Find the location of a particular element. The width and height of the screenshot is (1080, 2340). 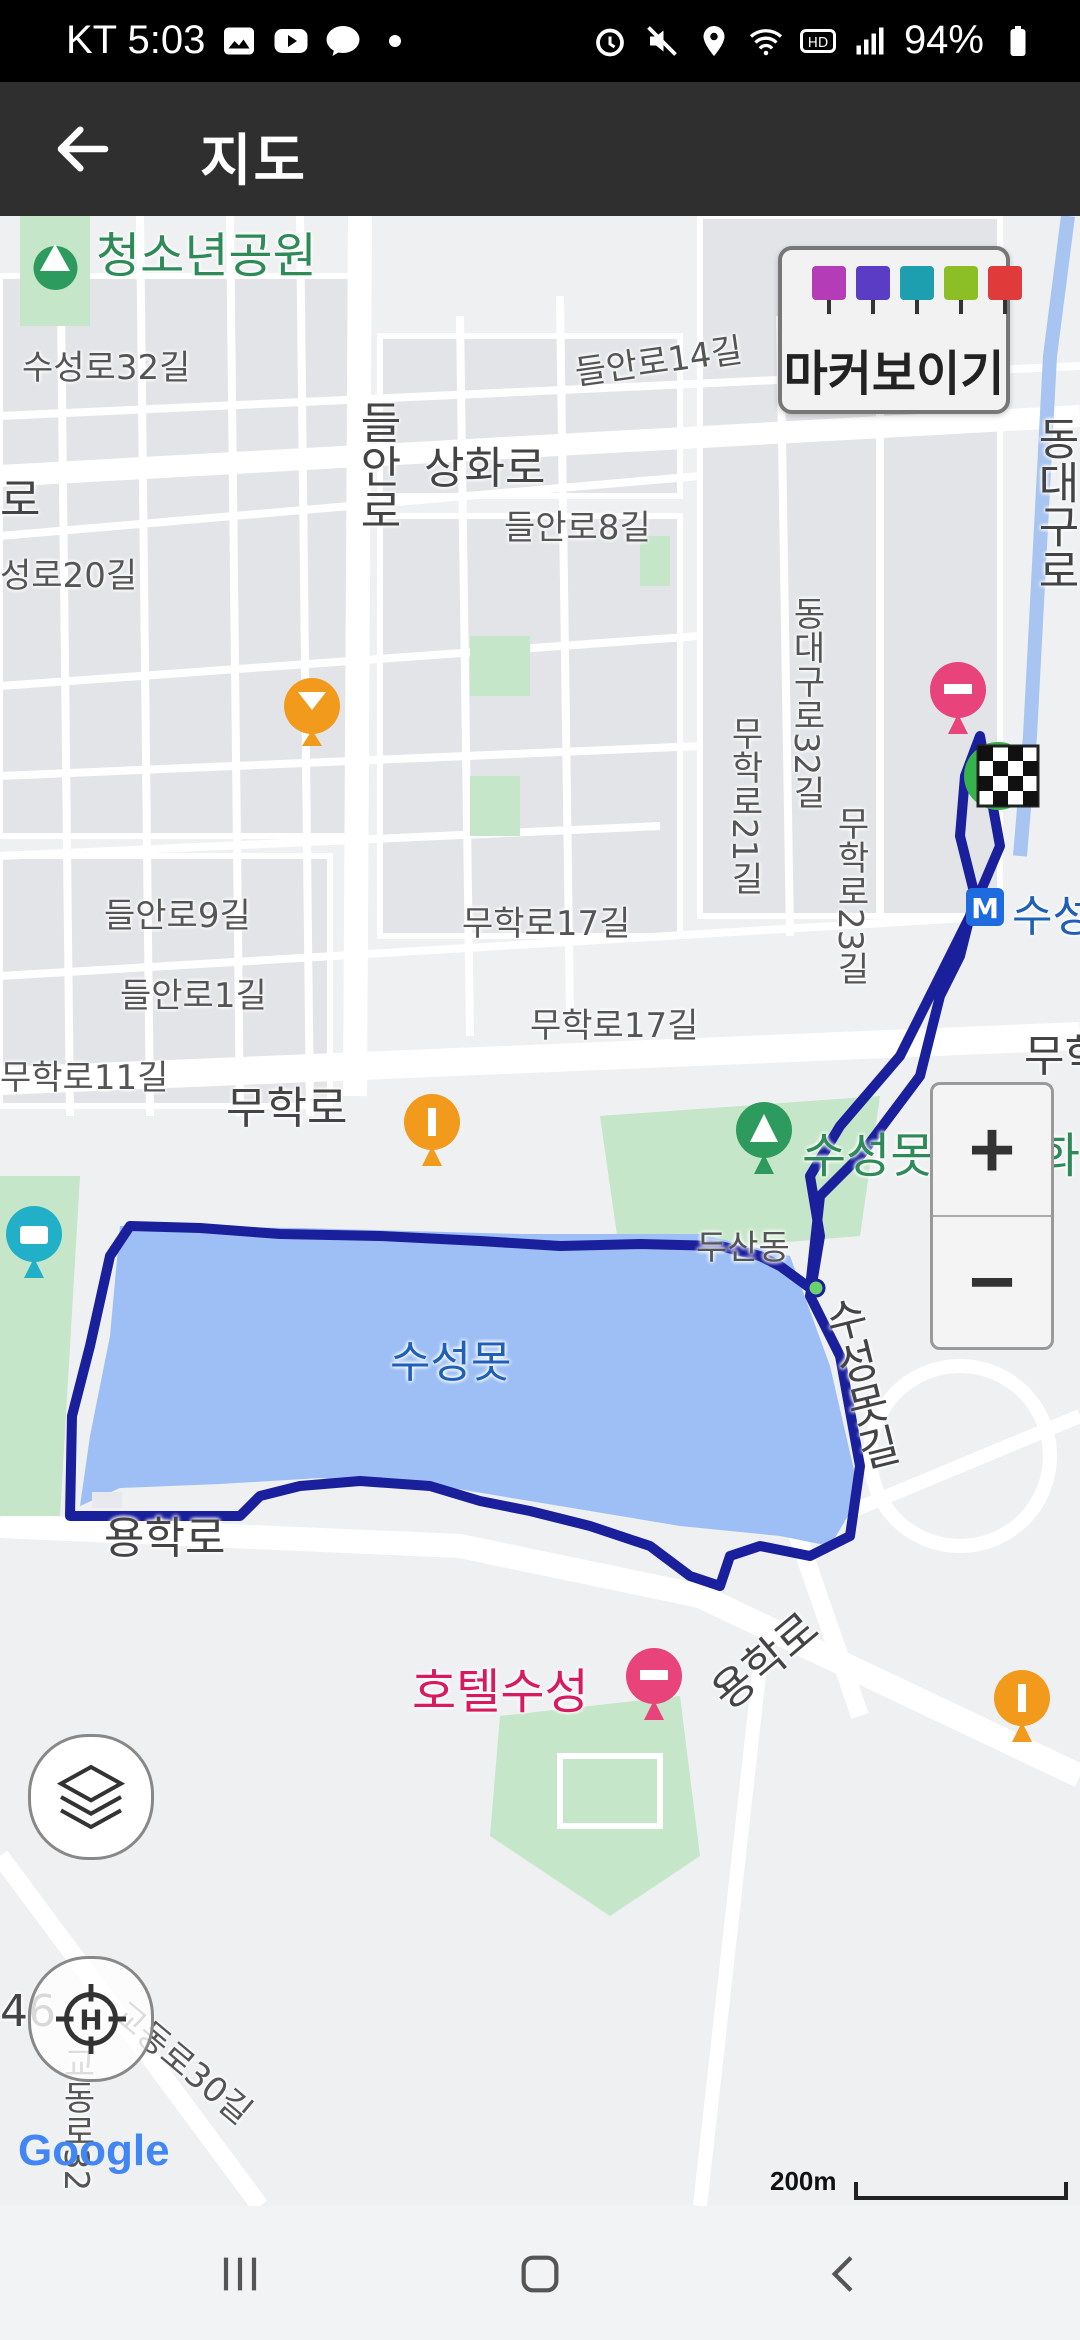

label-street: 수성로32길 is located at coordinates (106, 368).